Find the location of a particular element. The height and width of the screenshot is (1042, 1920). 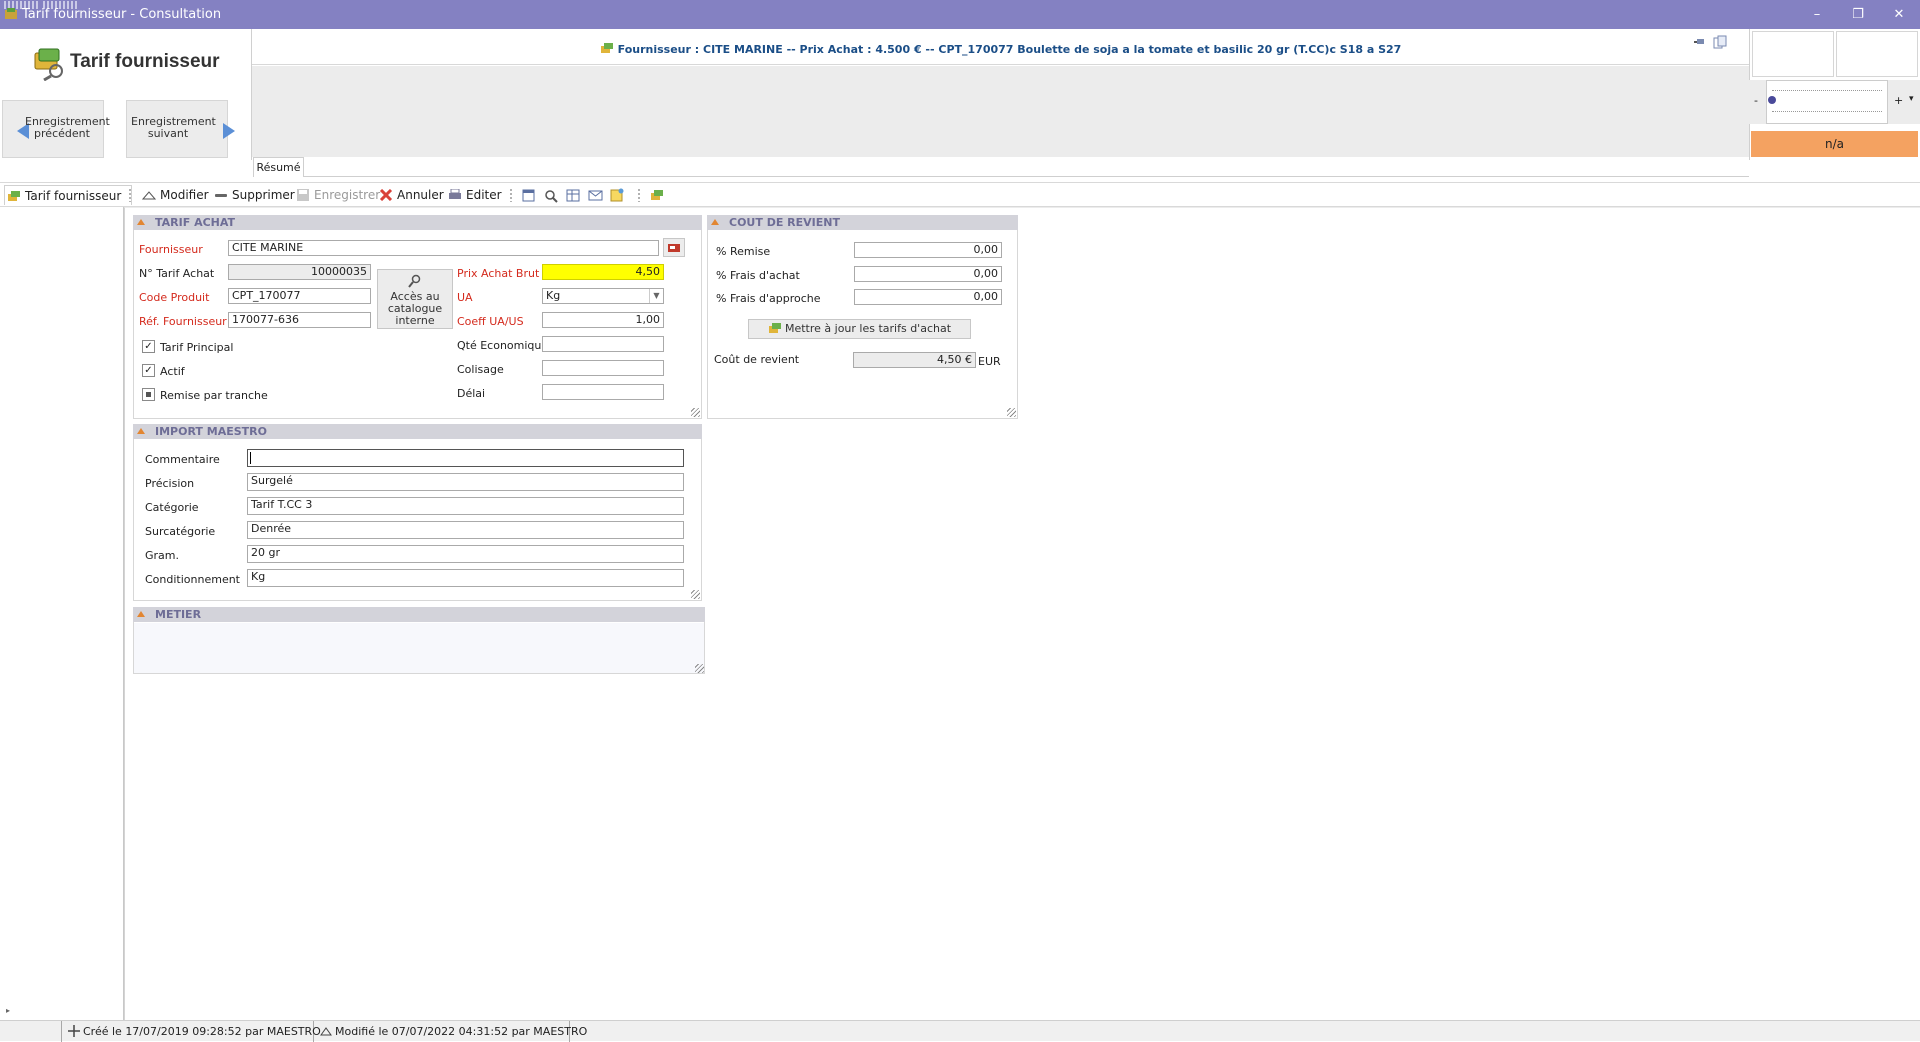

delai-field is located at coordinates (603, 392).